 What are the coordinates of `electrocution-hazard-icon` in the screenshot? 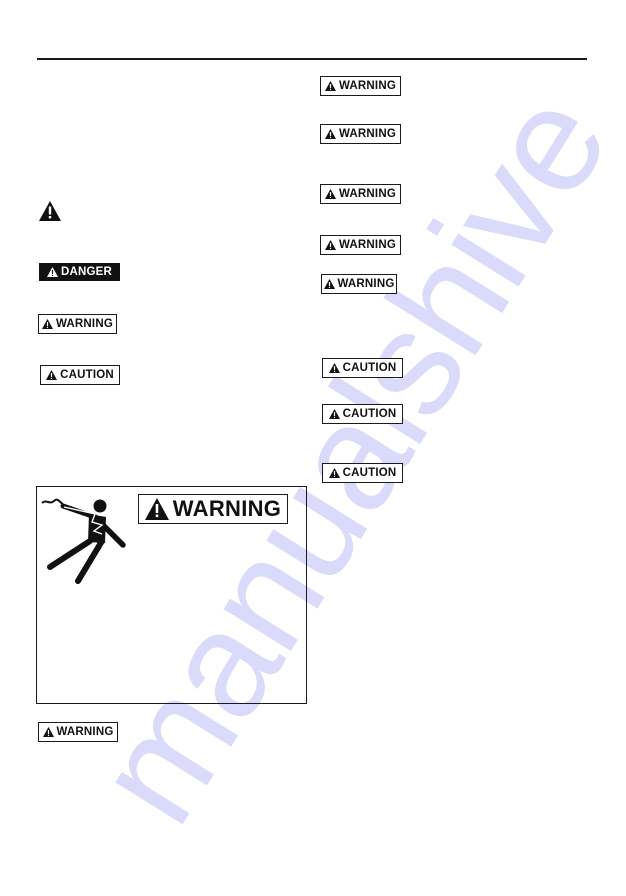 It's located at (83, 541).